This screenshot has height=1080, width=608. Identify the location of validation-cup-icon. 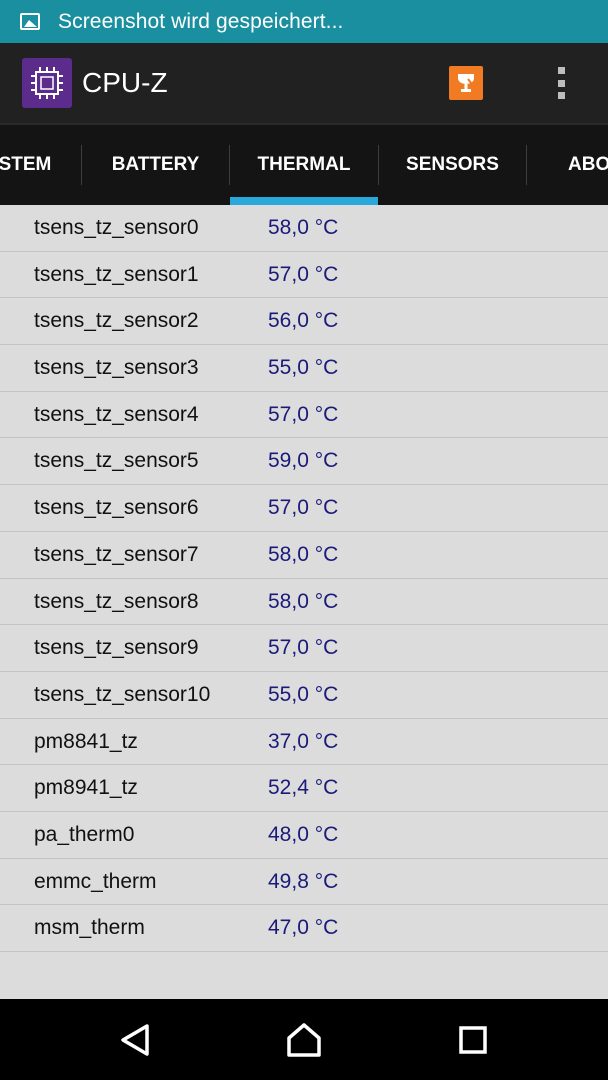
(466, 83).